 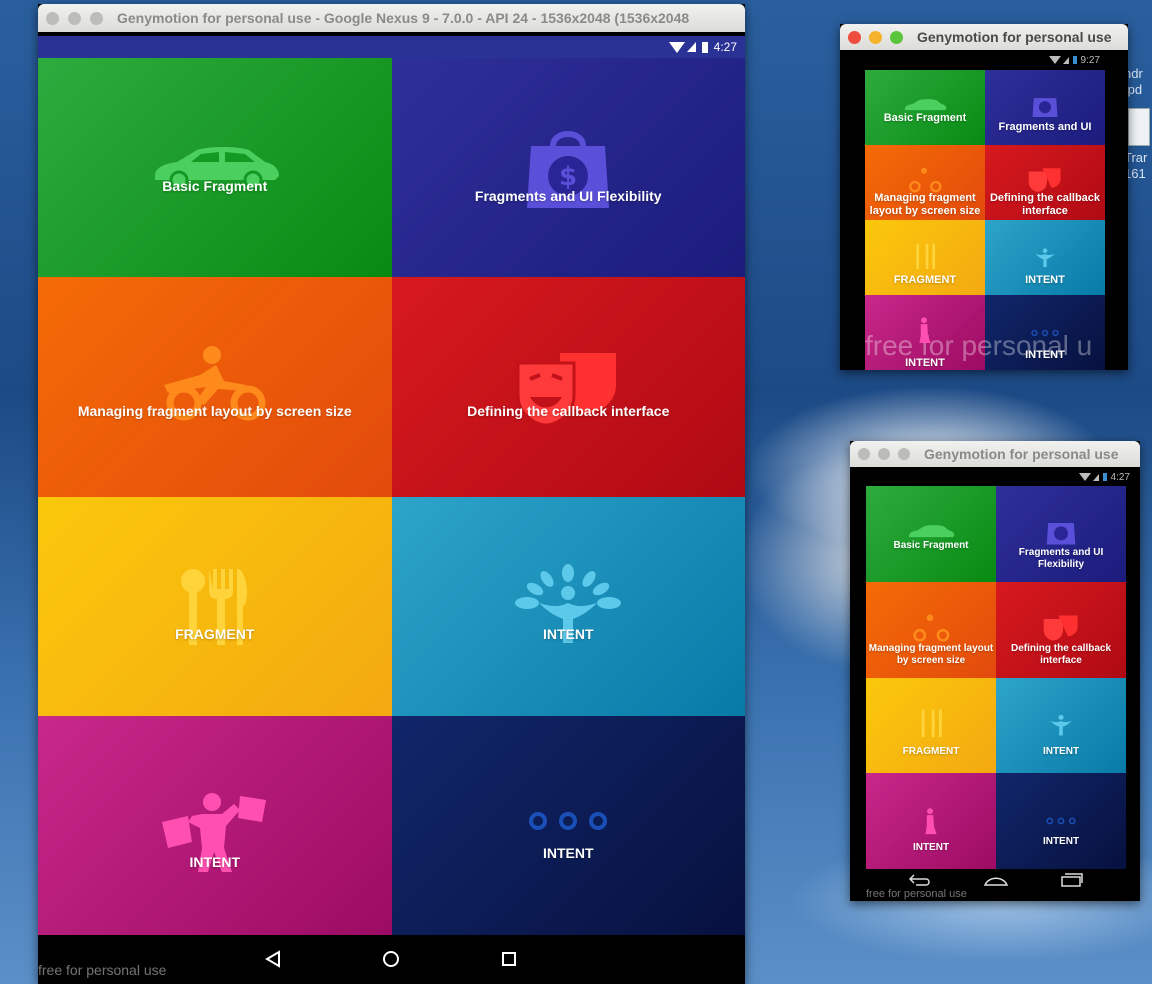 I want to click on car-icon, so click(x=932, y=531).